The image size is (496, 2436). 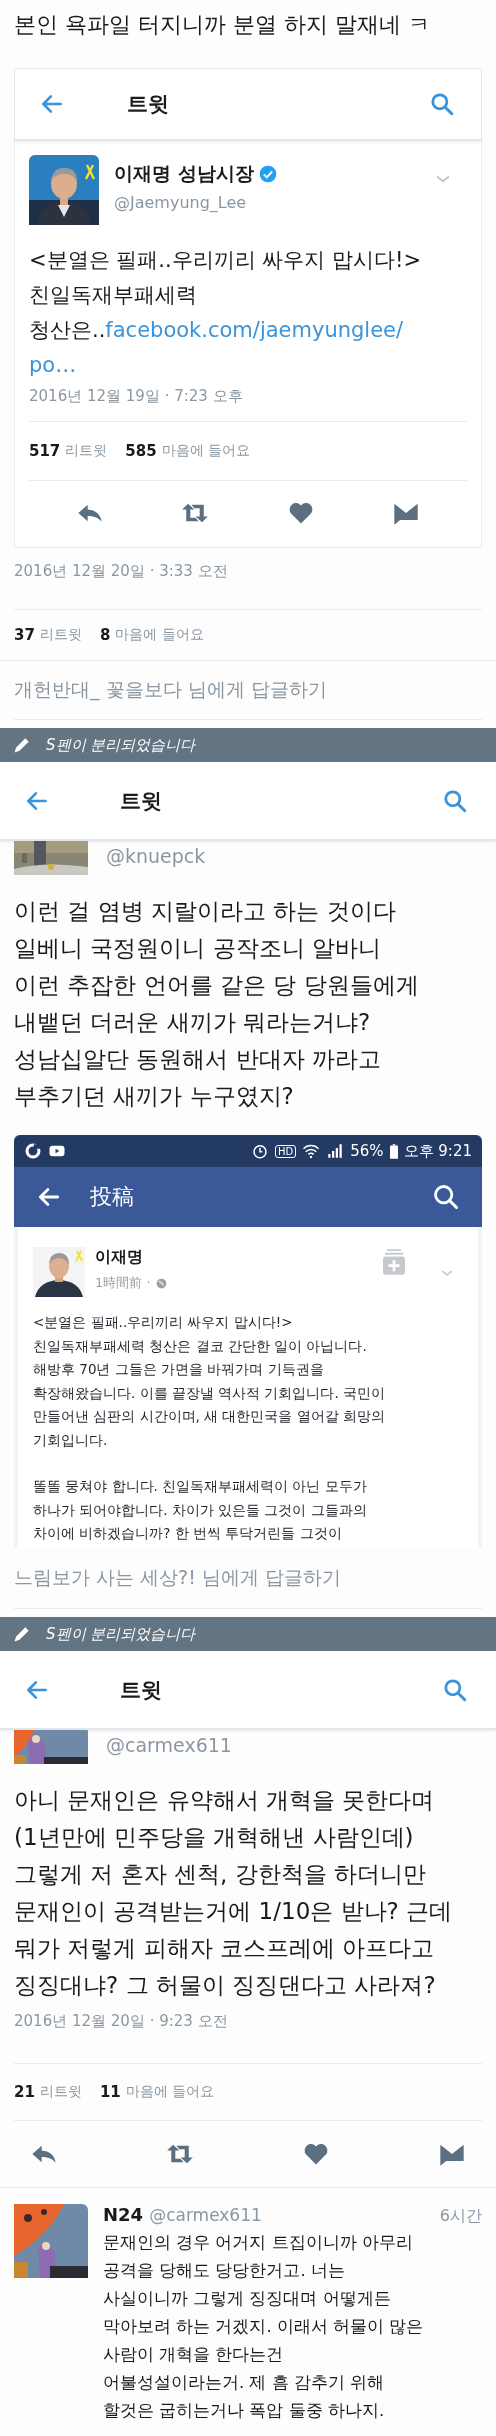 I want to click on tweet-text: 문재인의 경우 어거지 트집이니까 아무리 공격을 당해도 당당한거고. 너는 사실이니까 그렇게 징징대며 어떻게든 막아보려 하는 거겠지. 이래서 허물이 많은 사람이 개혁을 한다는건 어불성설이라는거. 제 흠 감추기 위해 할것은 굽히는거나 폭압 둘중 하나지., so click(x=264, y=2327).